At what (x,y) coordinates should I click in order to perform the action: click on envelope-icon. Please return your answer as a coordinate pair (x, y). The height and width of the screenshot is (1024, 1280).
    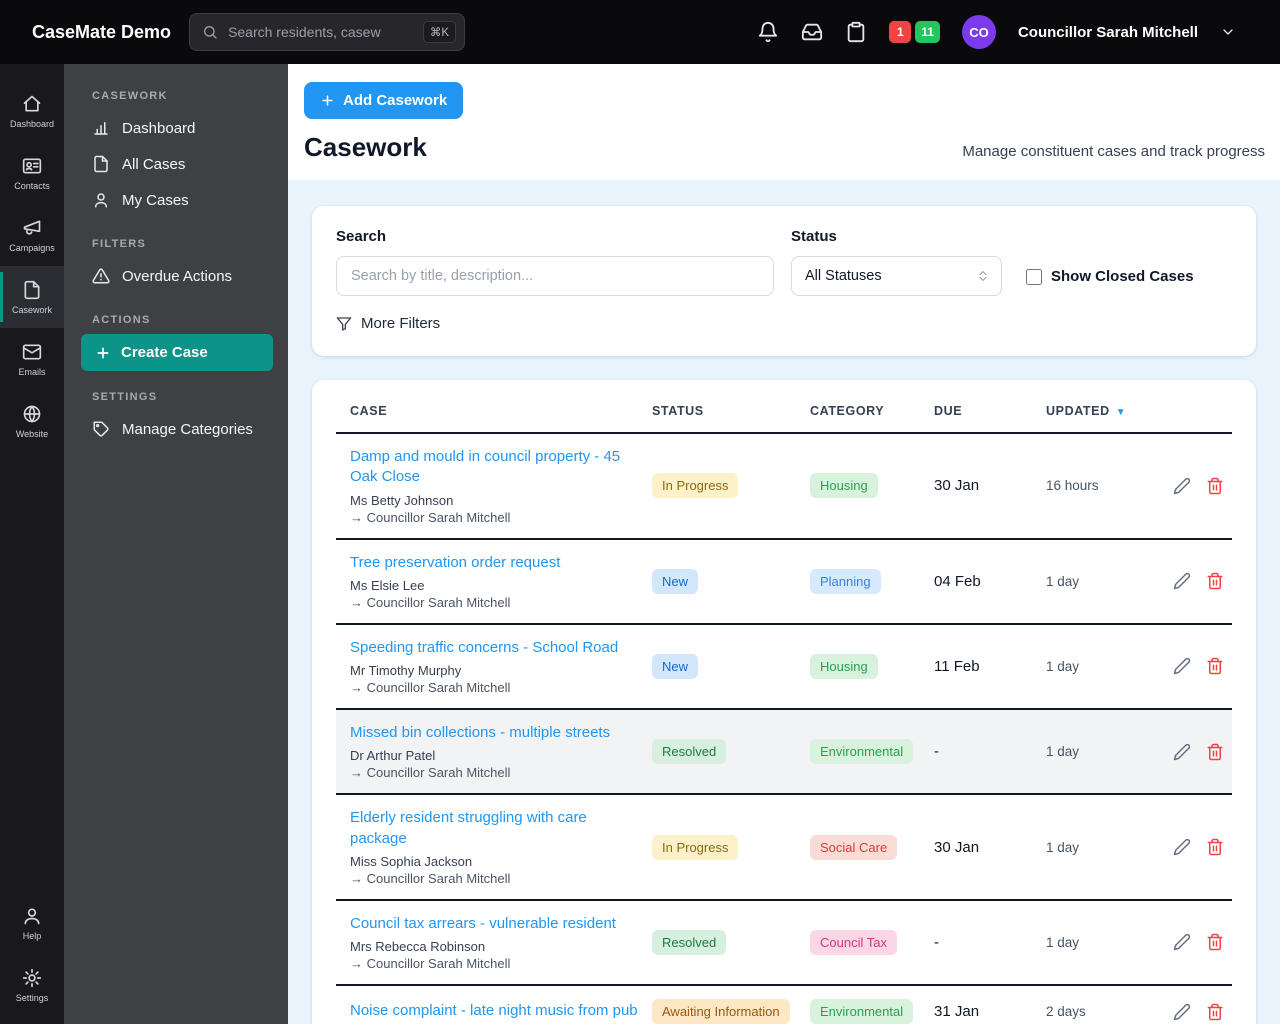
    Looking at the image, I should click on (32, 352).